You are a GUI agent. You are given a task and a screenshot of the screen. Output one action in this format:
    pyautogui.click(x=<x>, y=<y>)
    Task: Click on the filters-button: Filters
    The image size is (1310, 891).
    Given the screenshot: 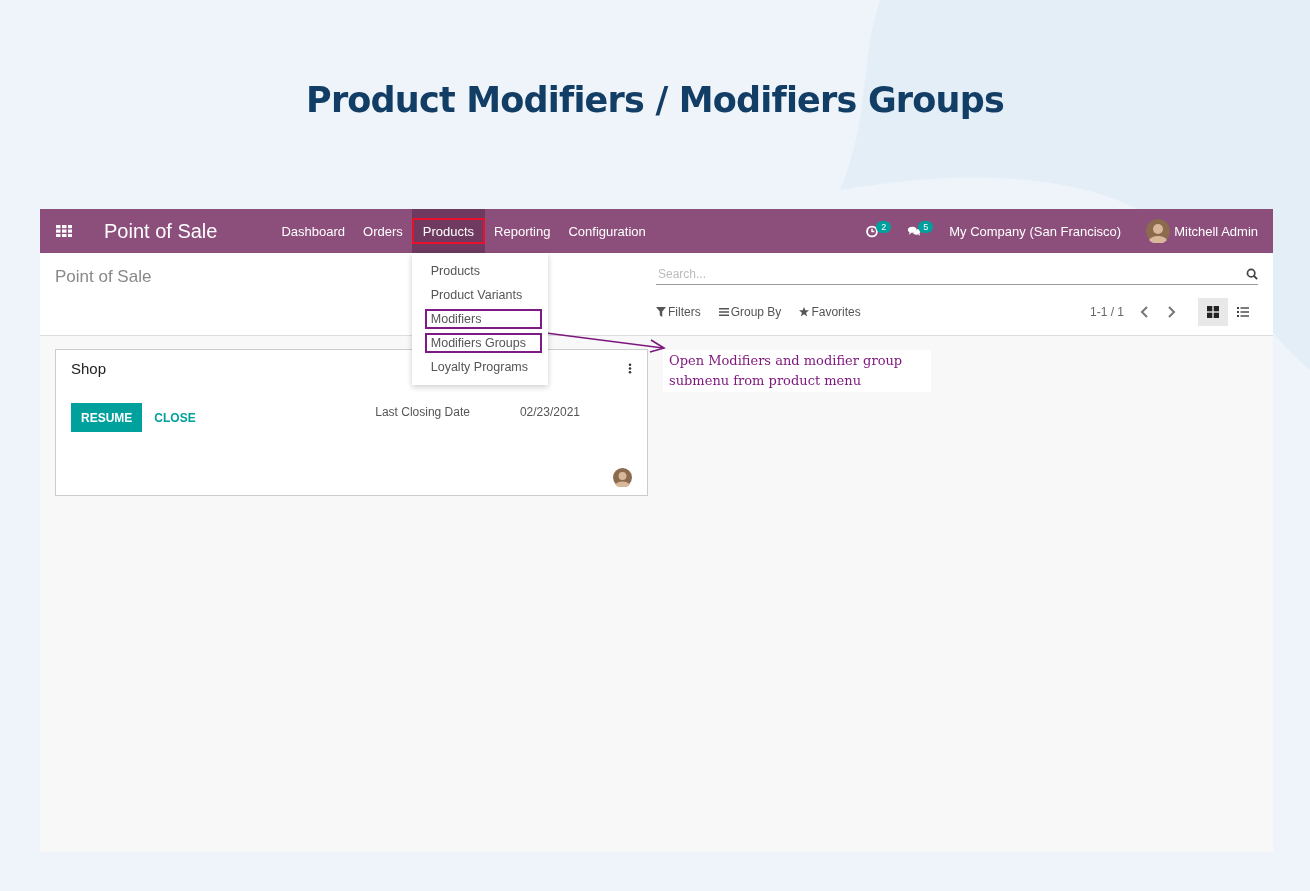 What is the action you would take?
    pyautogui.click(x=678, y=312)
    